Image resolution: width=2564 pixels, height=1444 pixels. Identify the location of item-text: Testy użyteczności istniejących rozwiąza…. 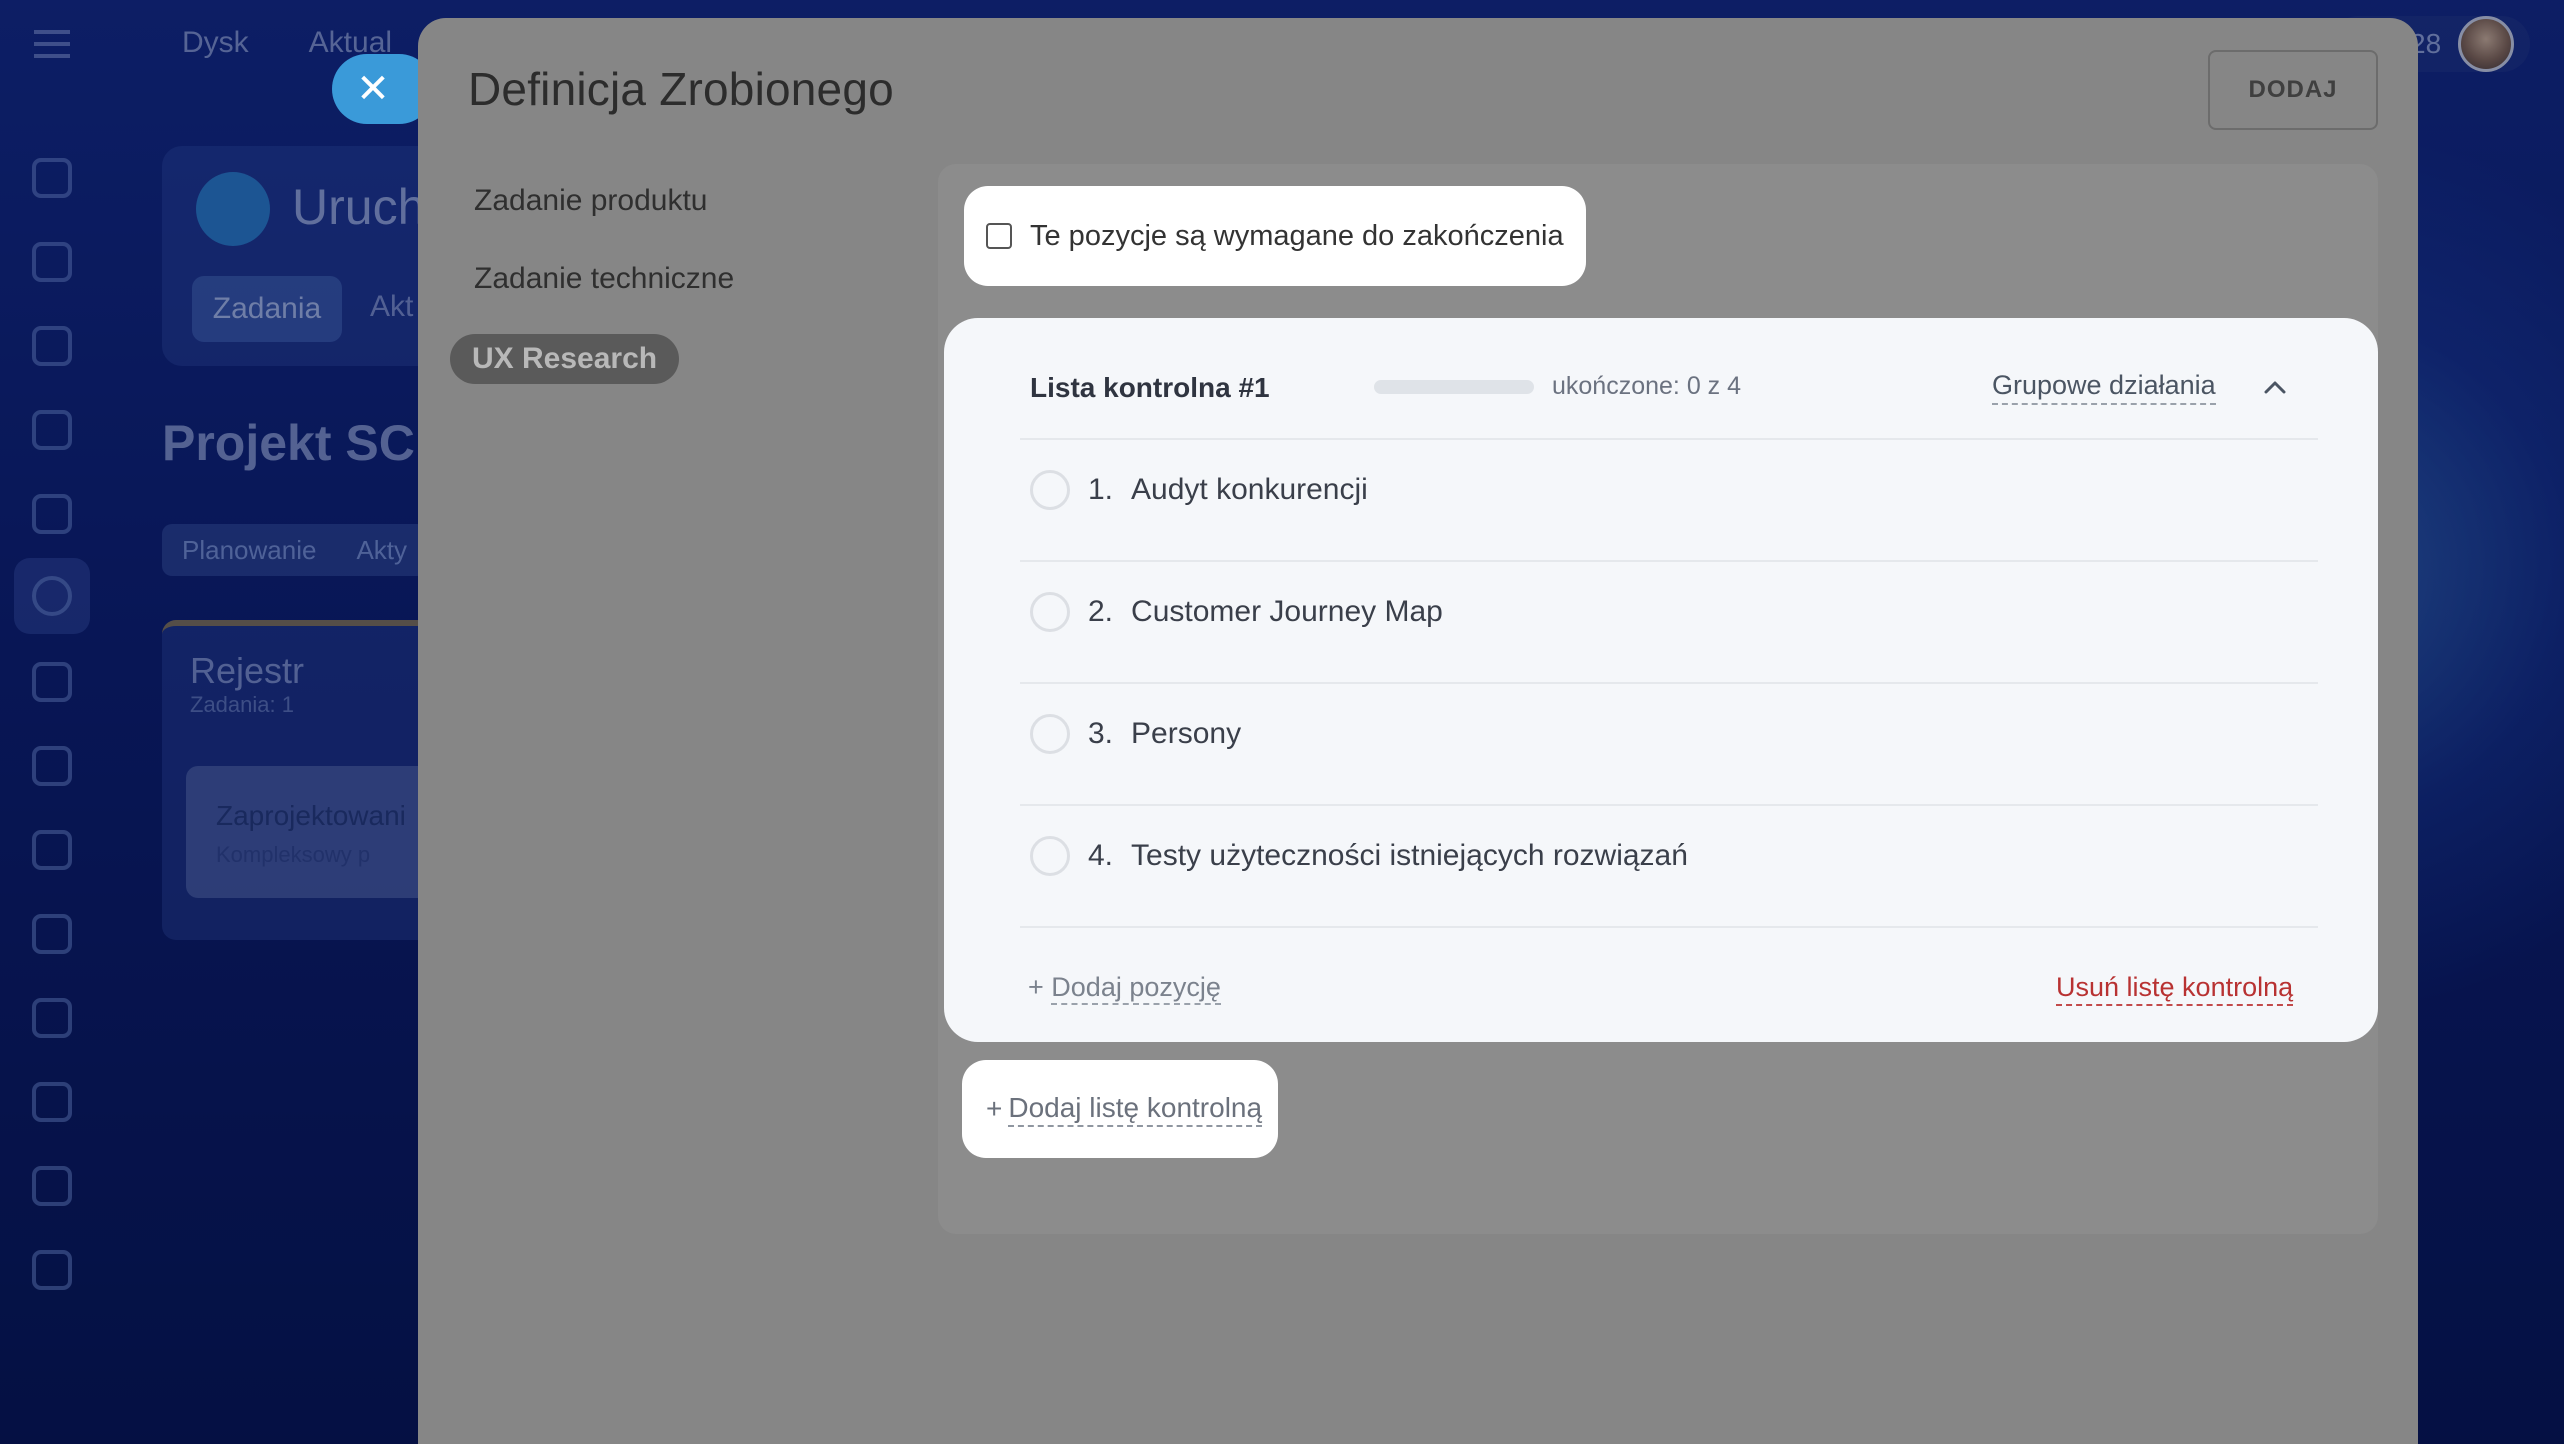
(1409, 856).